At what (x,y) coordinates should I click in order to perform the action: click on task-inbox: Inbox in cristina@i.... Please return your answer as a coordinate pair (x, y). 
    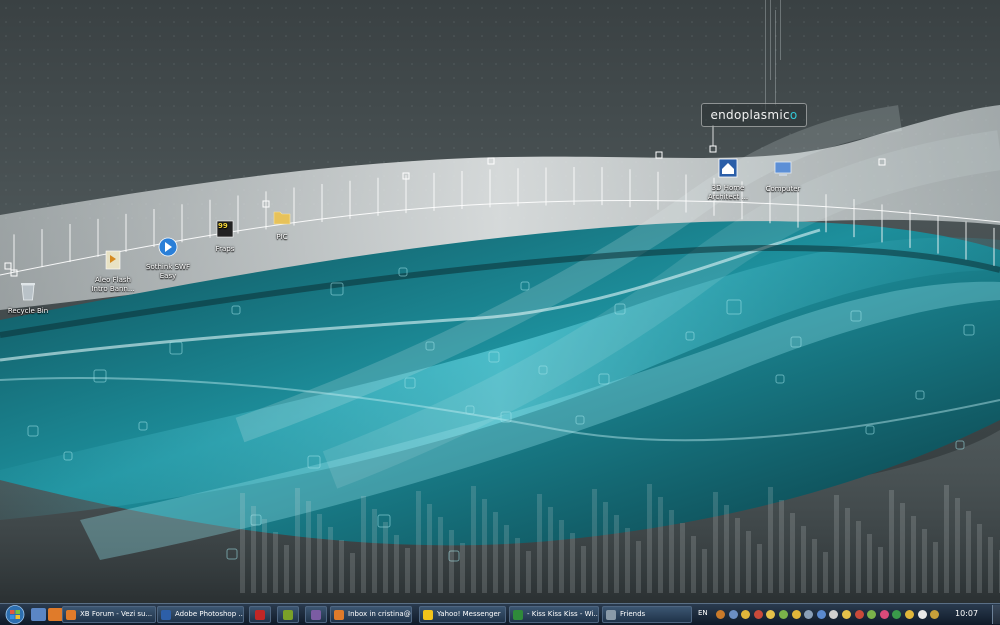
    Looking at the image, I should click on (371, 614).